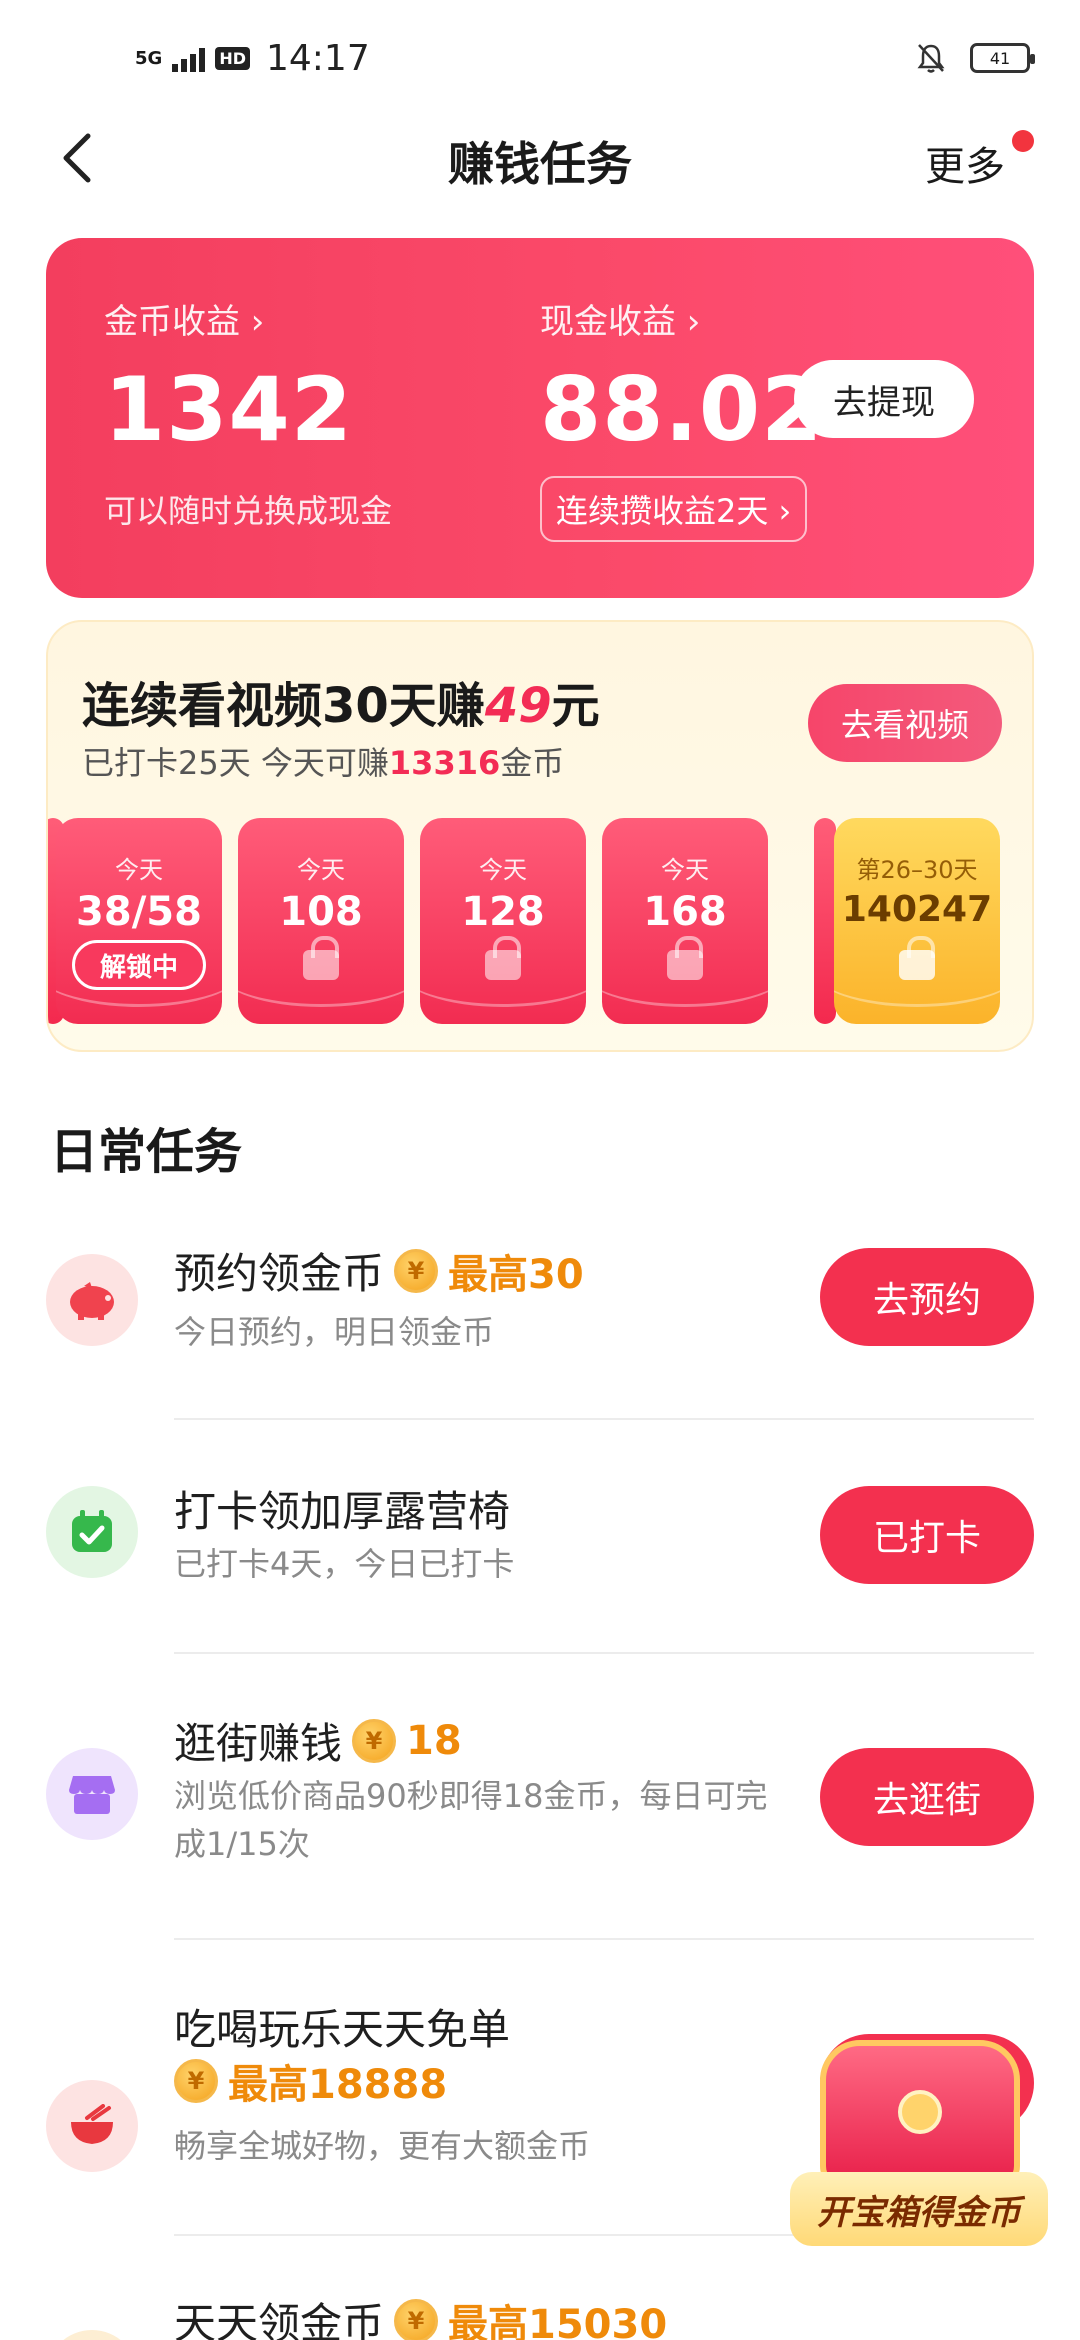 This screenshot has height=2340, width=1080. Describe the element at coordinates (189, 59) in the screenshot. I see `signal-icon` at that location.